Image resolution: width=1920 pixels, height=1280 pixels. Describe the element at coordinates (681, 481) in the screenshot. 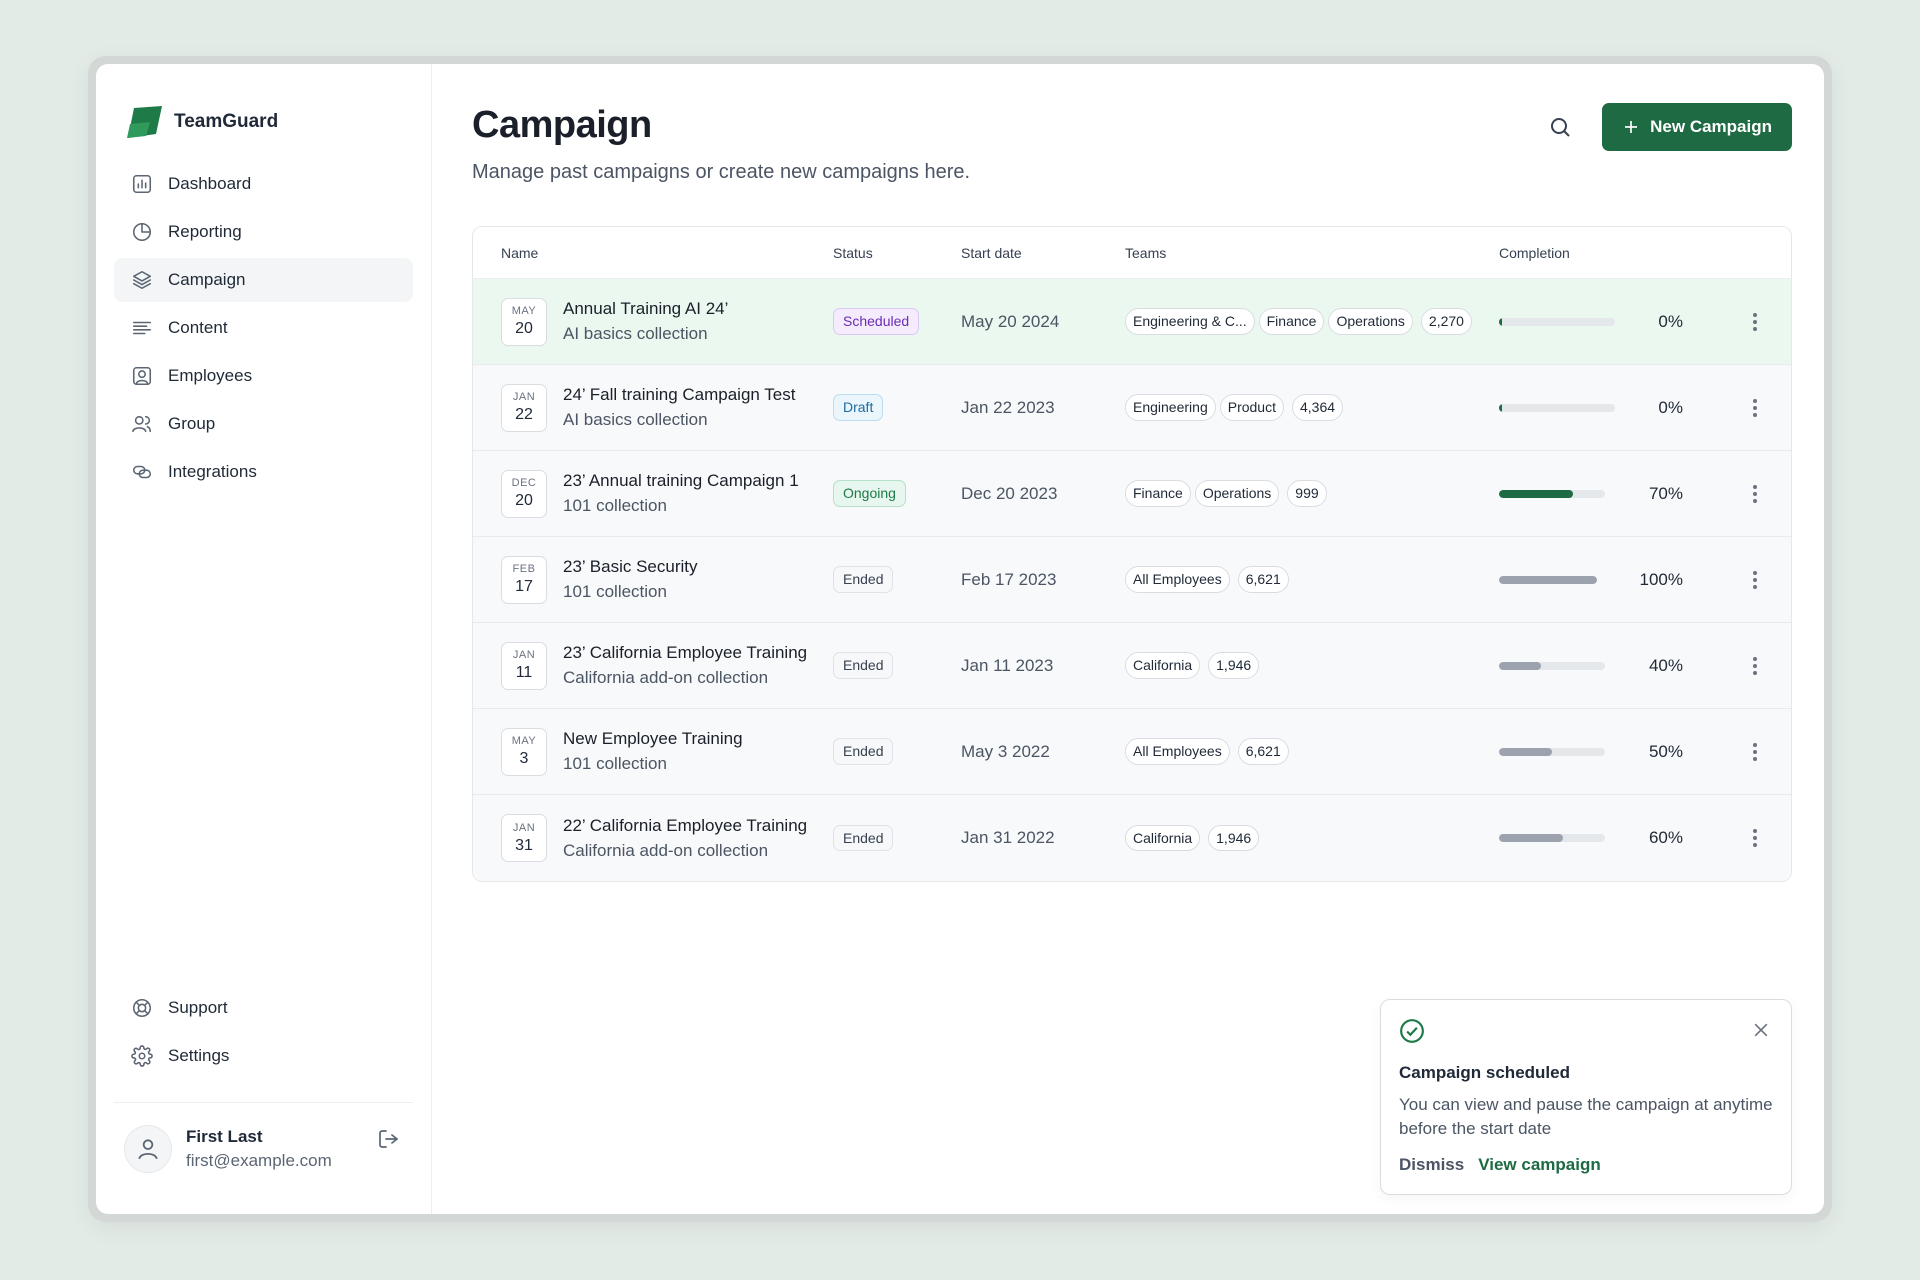

I see `campaign-title: 23’ Annual training Campaign 1` at that location.